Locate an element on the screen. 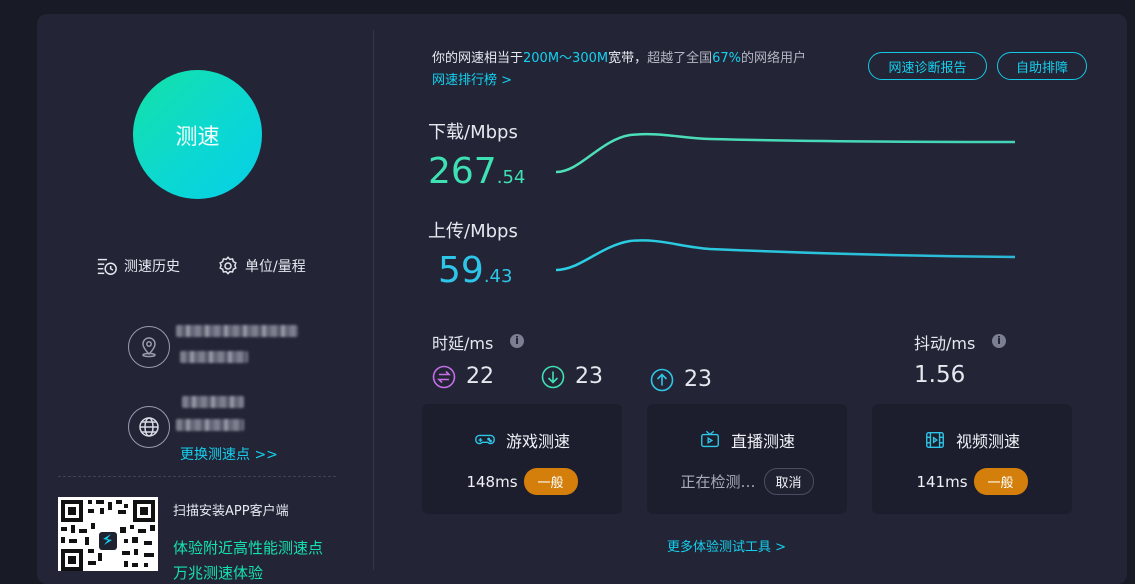  diagnosis-report-button: 网速诊断报告 is located at coordinates (927, 66).